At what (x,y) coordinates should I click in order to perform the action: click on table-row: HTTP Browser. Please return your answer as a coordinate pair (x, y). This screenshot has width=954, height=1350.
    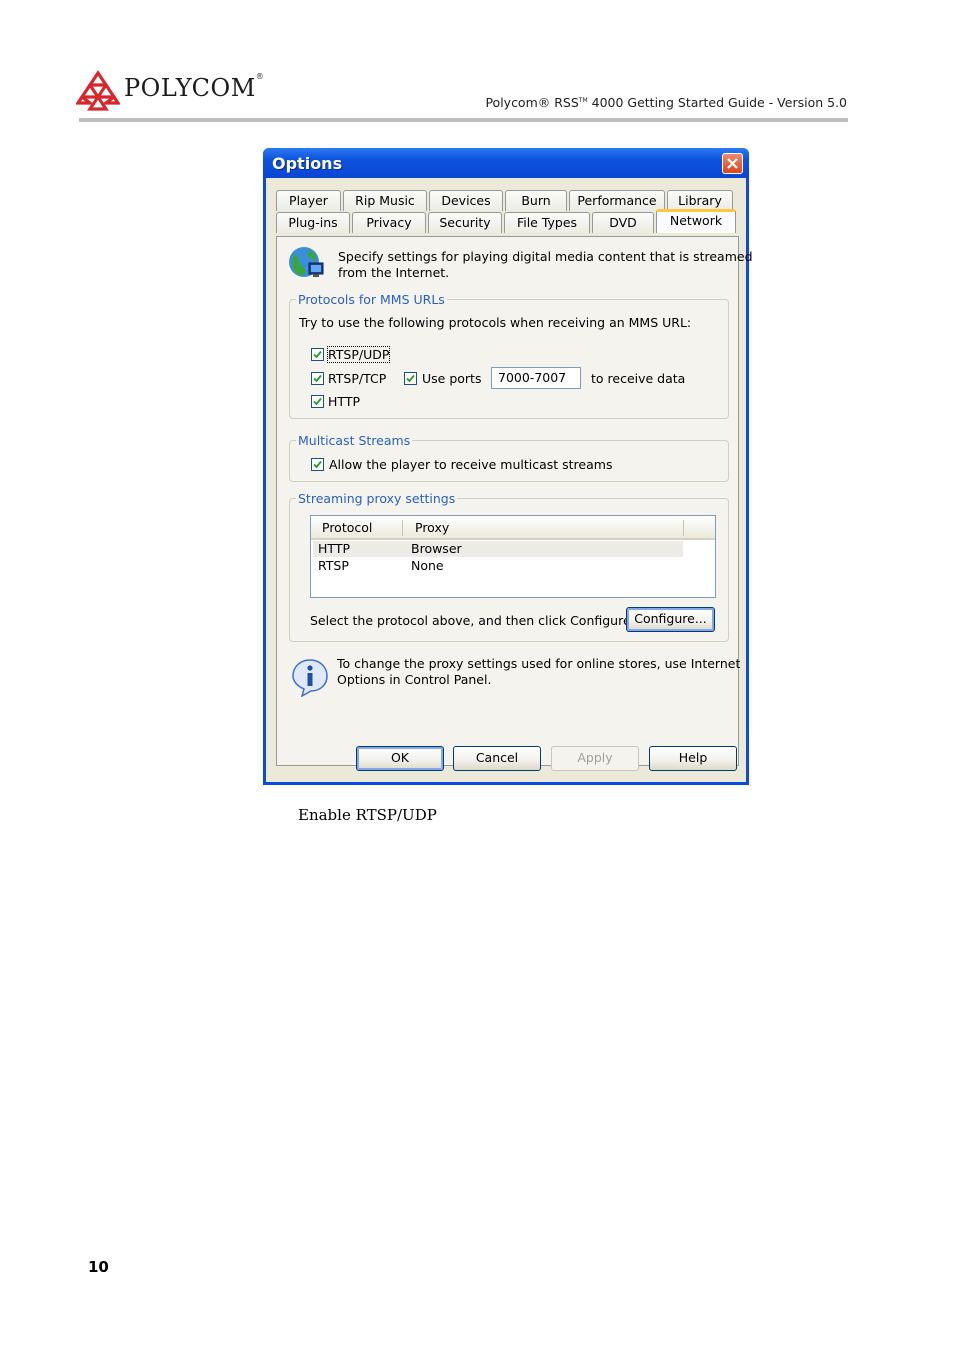
    Looking at the image, I should click on (498, 549).